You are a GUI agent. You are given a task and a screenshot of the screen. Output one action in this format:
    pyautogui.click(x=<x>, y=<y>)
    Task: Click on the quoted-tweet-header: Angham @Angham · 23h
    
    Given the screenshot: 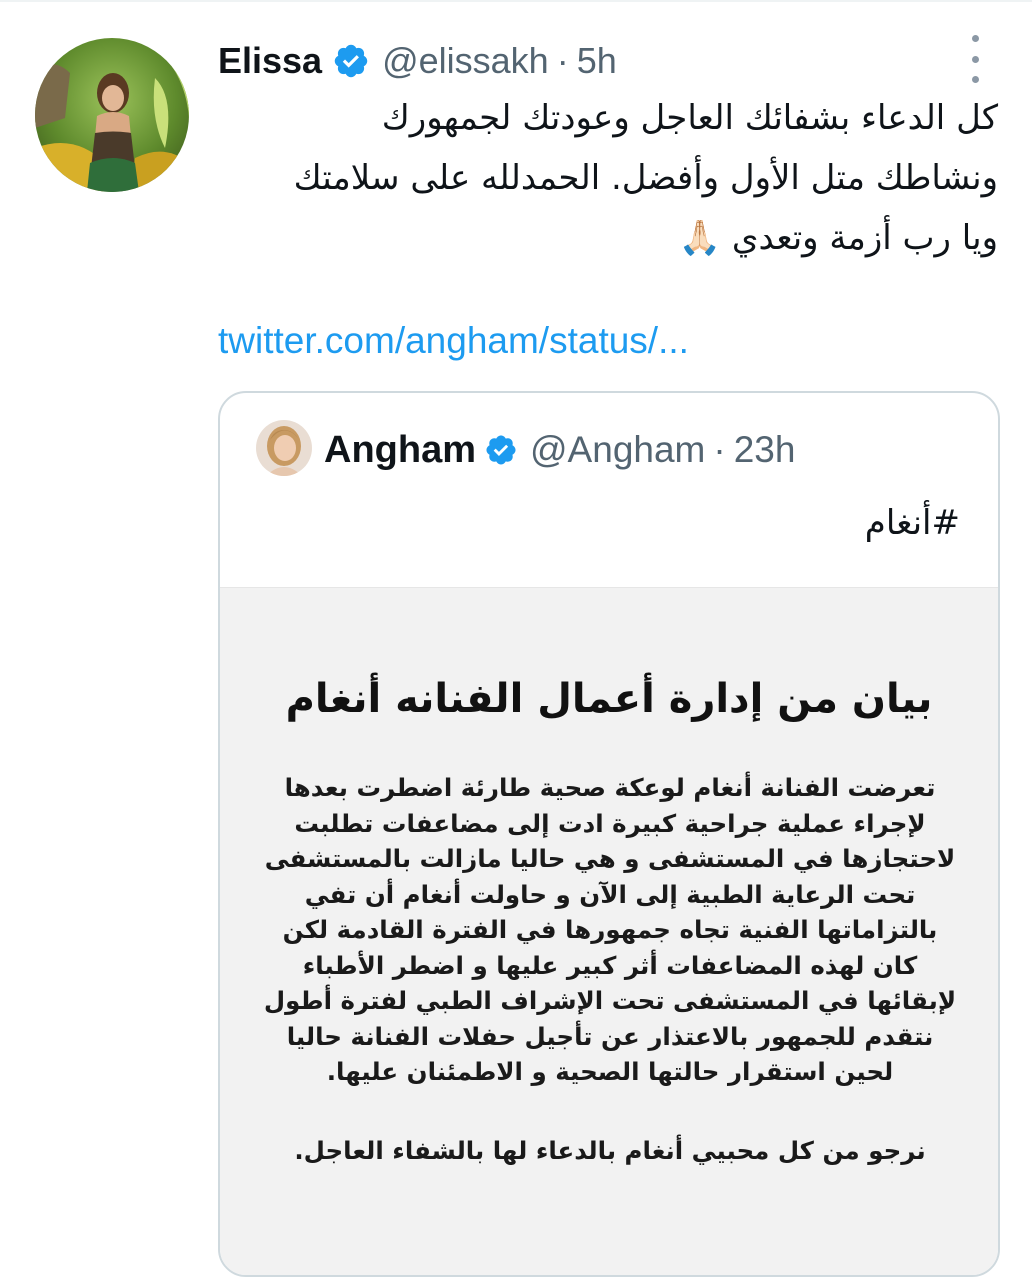 What is the action you would take?
    pyautogui.click(x=559, y=450)
    